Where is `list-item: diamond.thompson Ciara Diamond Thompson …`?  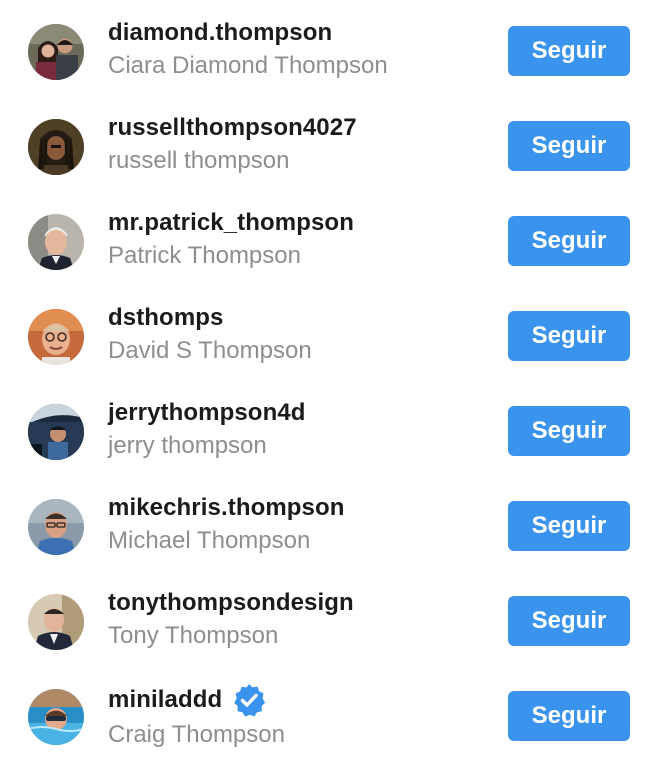 list-item: diamond.thompson Ciara Diamond Thompson … is located at coordinates (330, 47).